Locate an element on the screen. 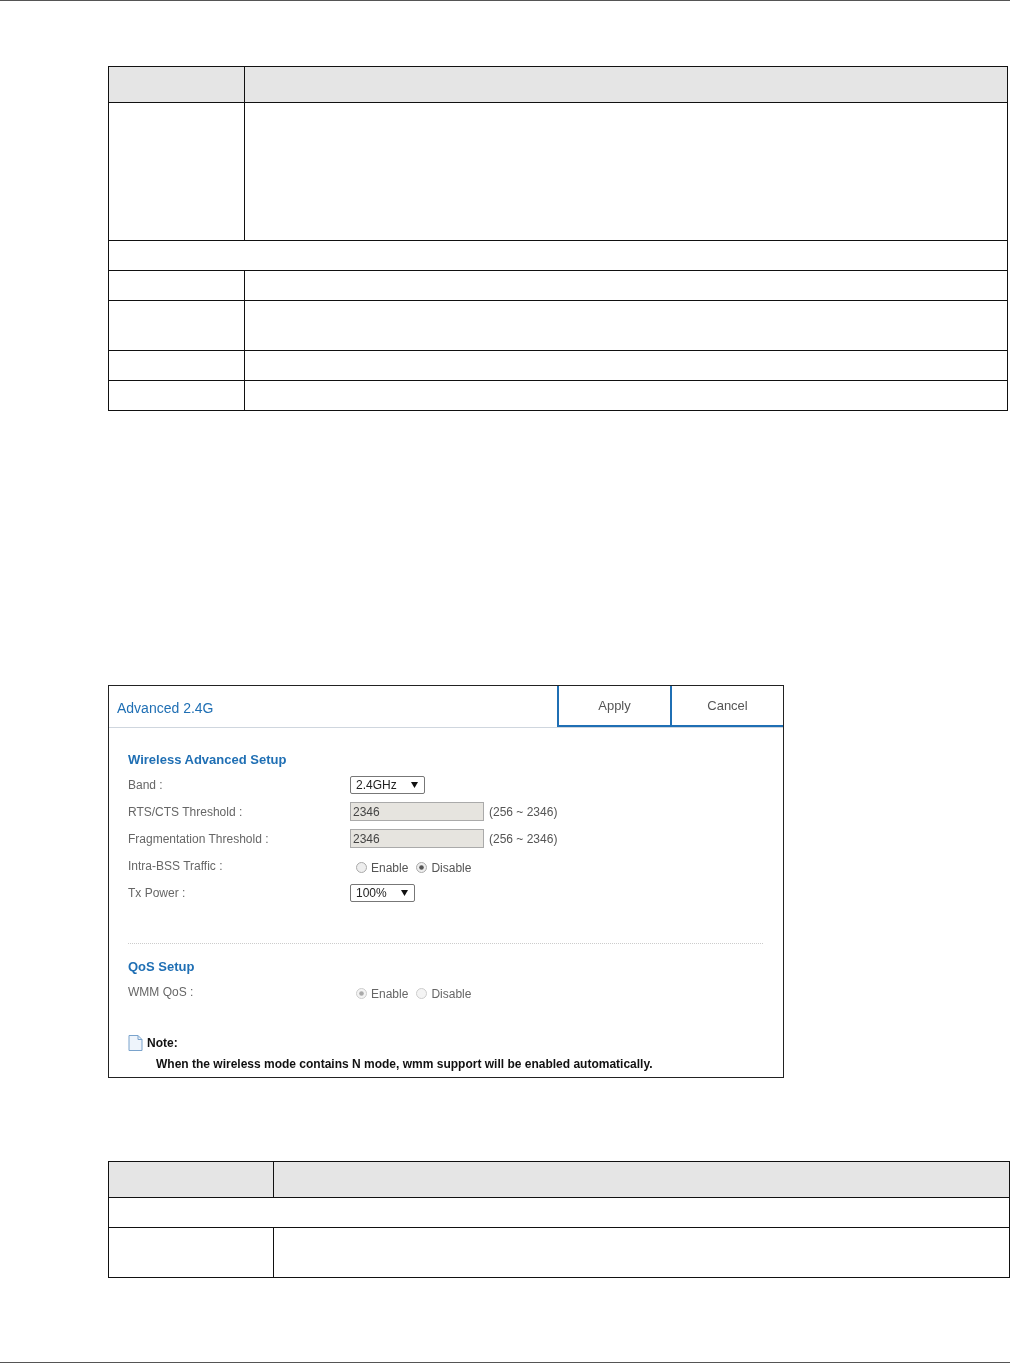  apply-button: Apply is located at coordinates (613, 706).